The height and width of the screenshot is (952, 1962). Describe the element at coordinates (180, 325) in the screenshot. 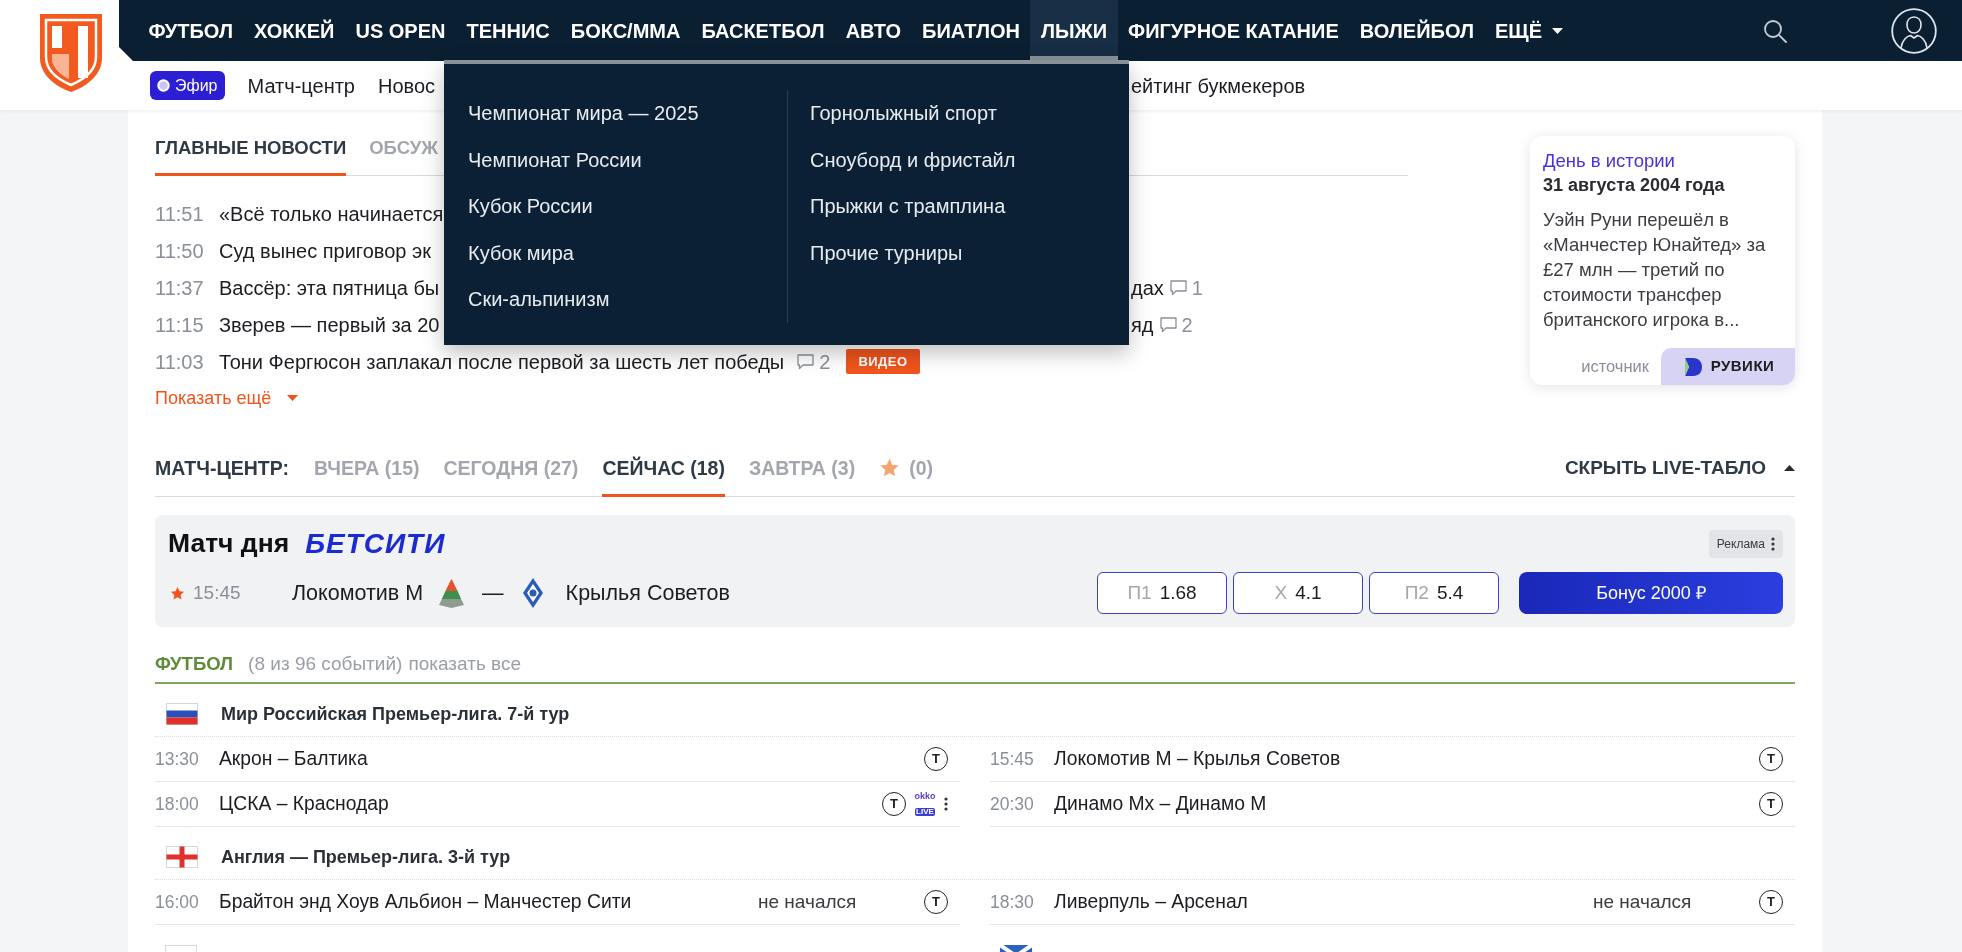

I see `news-time: 11:15` at that location.